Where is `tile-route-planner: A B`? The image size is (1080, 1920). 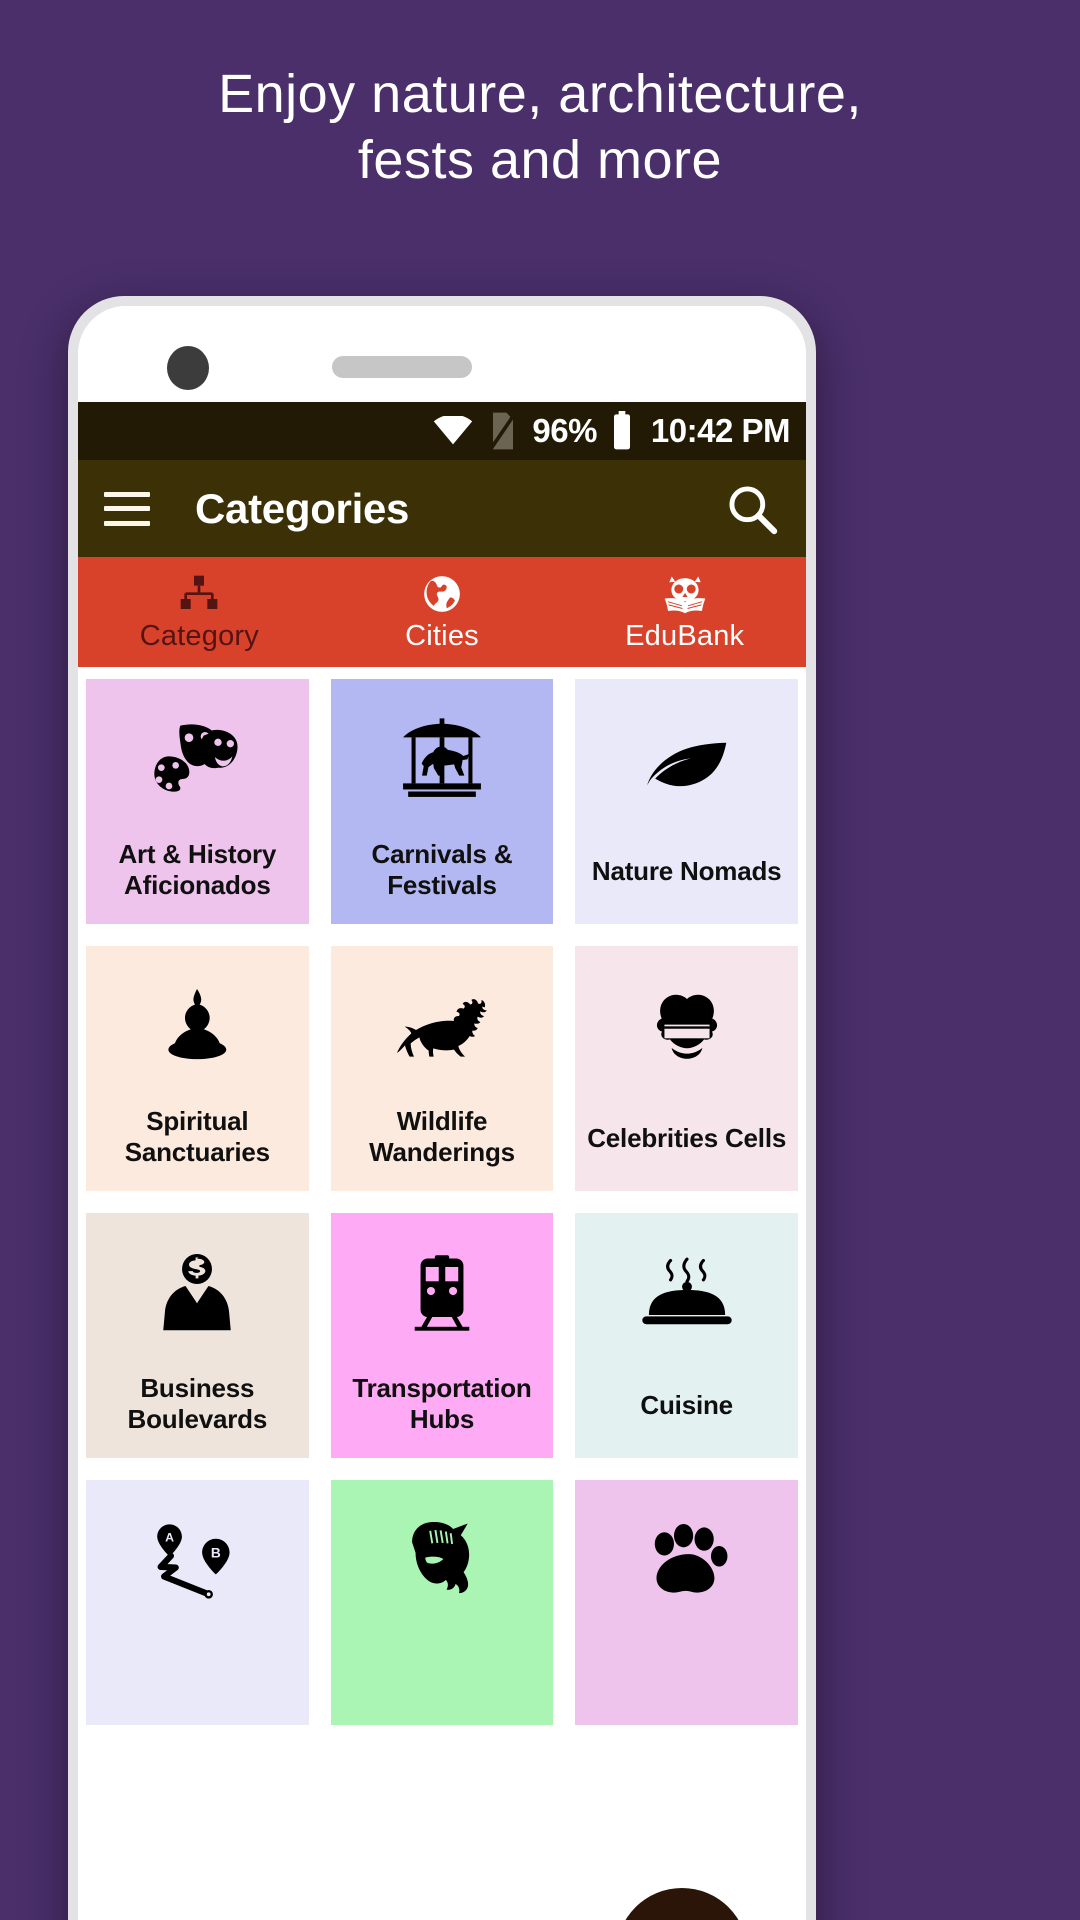 tile-route-planner: A B is located at coordinates (197, 1602).